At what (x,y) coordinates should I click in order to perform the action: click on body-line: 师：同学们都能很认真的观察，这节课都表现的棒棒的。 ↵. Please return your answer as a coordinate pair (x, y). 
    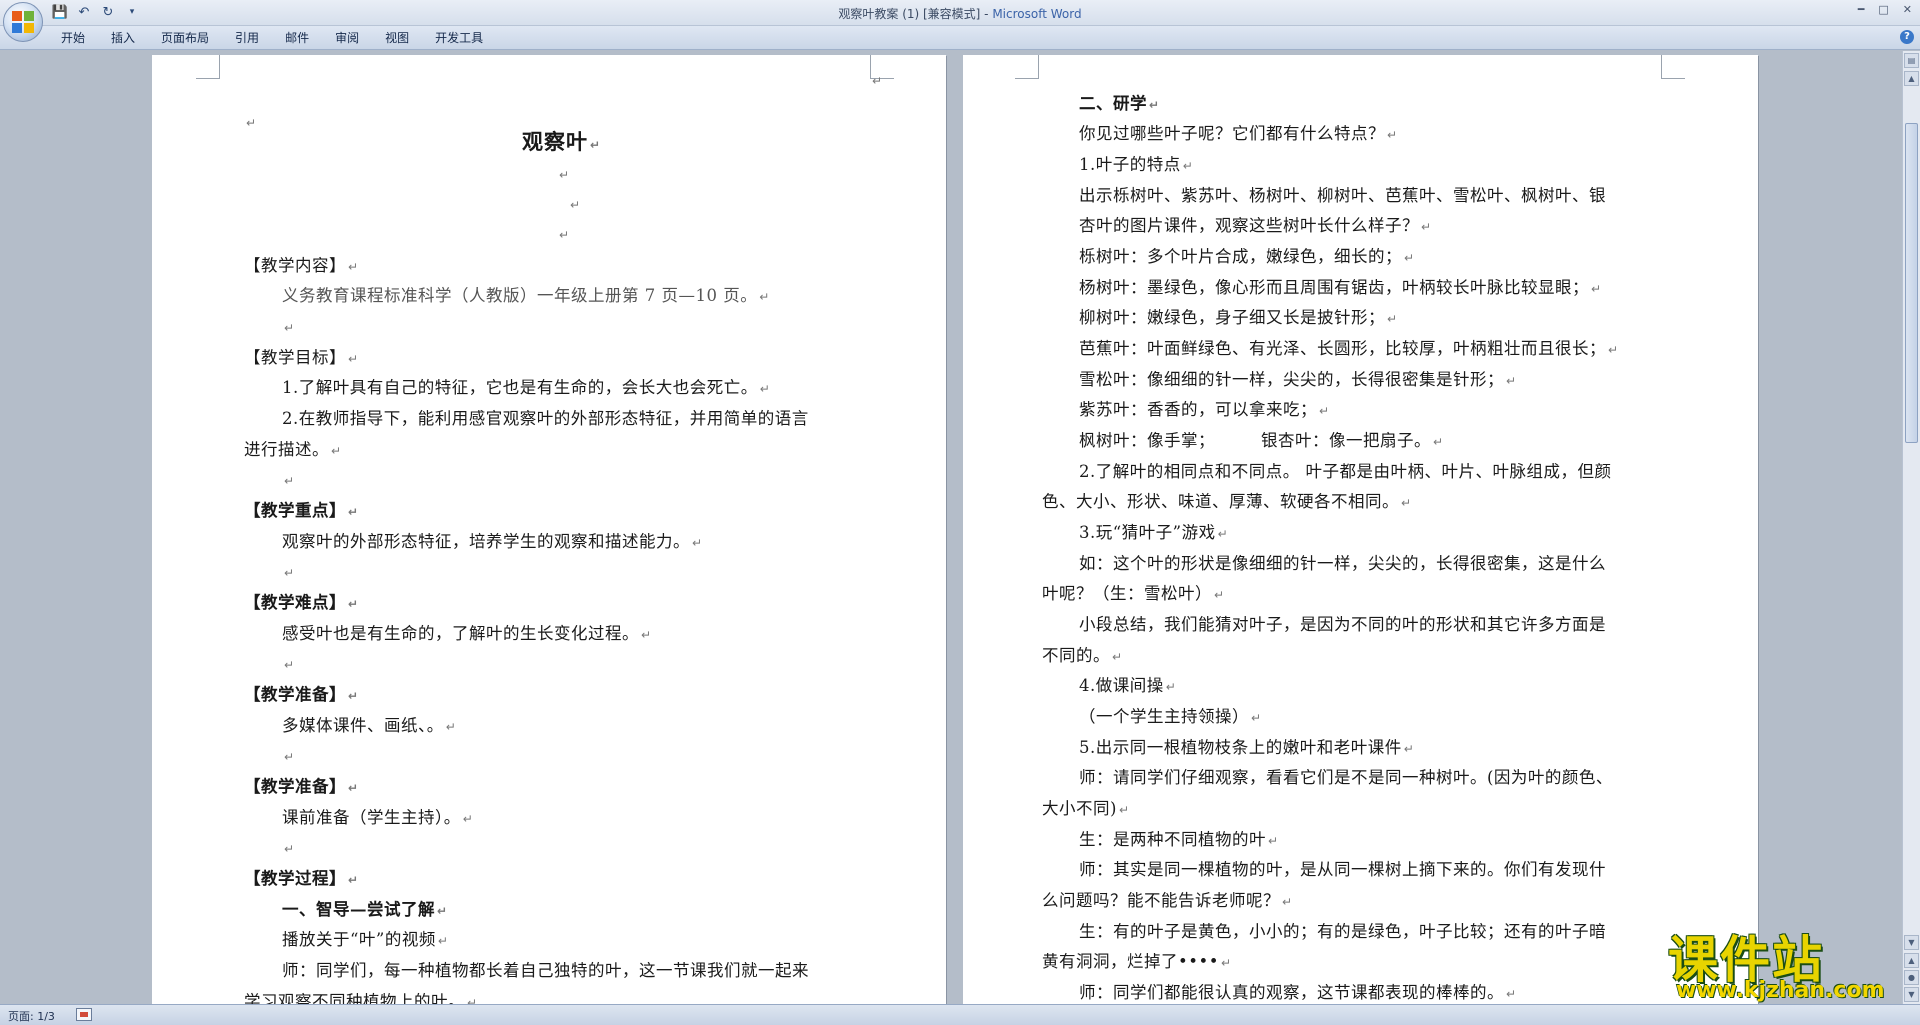
    Looking at the image, I should click on (1298, 992).